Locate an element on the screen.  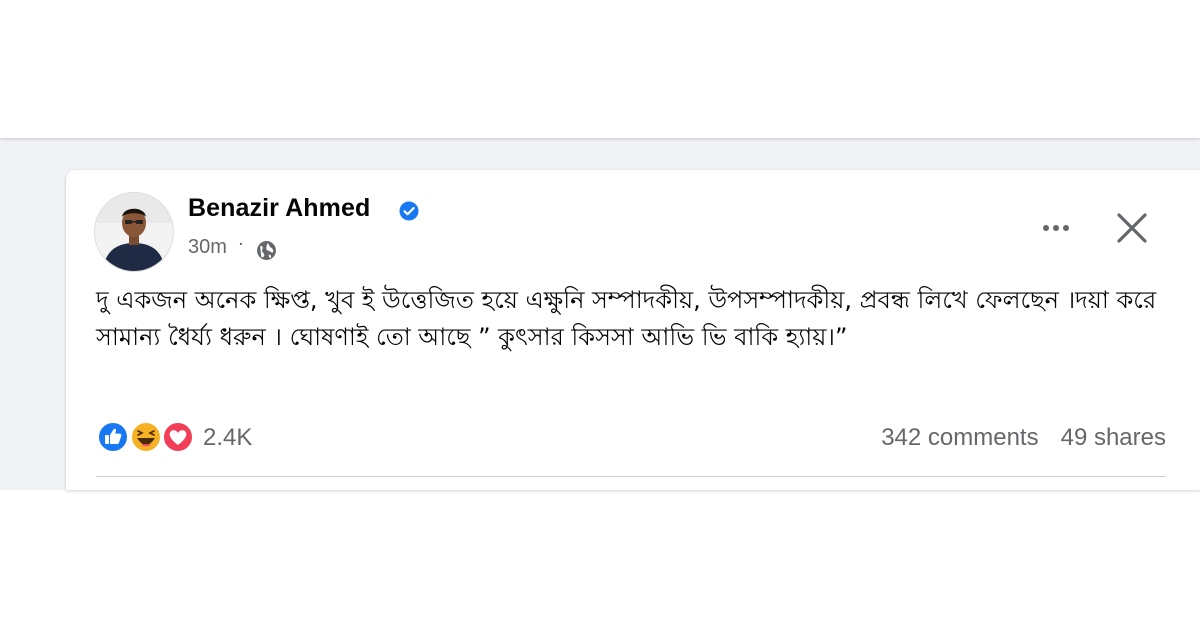
close-icon is located at coordinates (1132, 228).